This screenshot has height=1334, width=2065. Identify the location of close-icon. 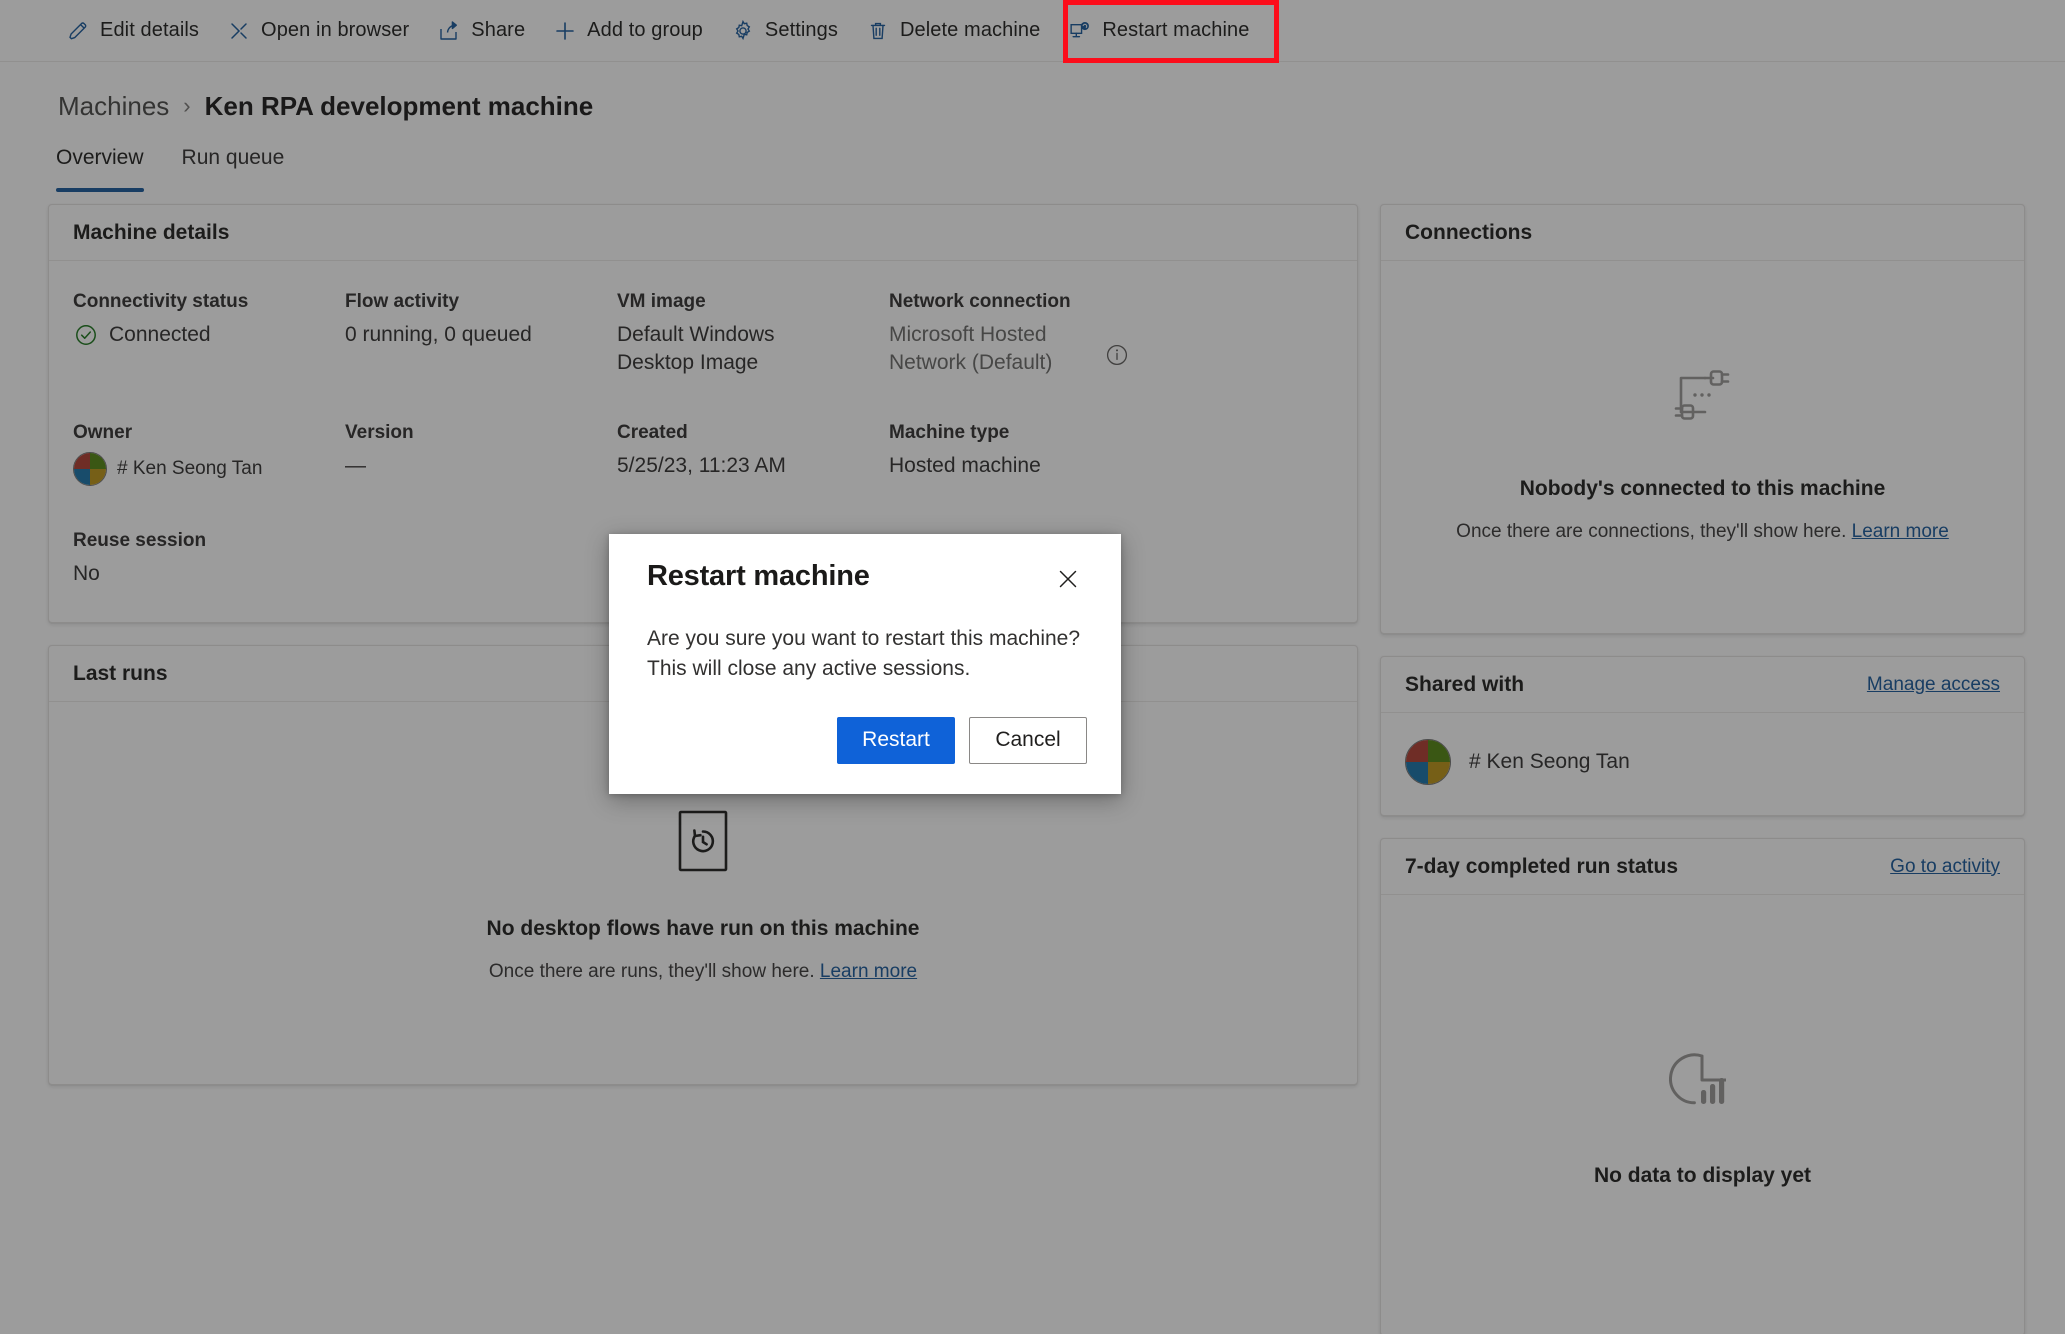
(1068, 579).